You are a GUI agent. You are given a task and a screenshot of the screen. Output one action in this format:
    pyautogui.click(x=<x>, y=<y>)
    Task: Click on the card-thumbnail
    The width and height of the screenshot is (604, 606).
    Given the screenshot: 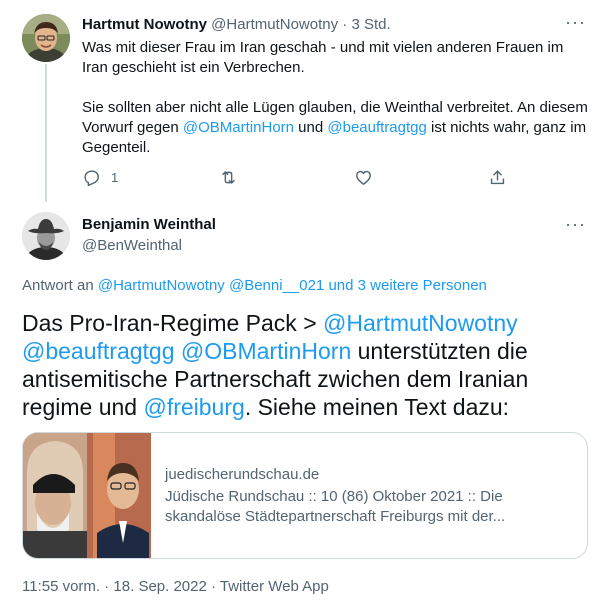 What is the action you would take?
    pyautogui.click(x=87, y=495)
    